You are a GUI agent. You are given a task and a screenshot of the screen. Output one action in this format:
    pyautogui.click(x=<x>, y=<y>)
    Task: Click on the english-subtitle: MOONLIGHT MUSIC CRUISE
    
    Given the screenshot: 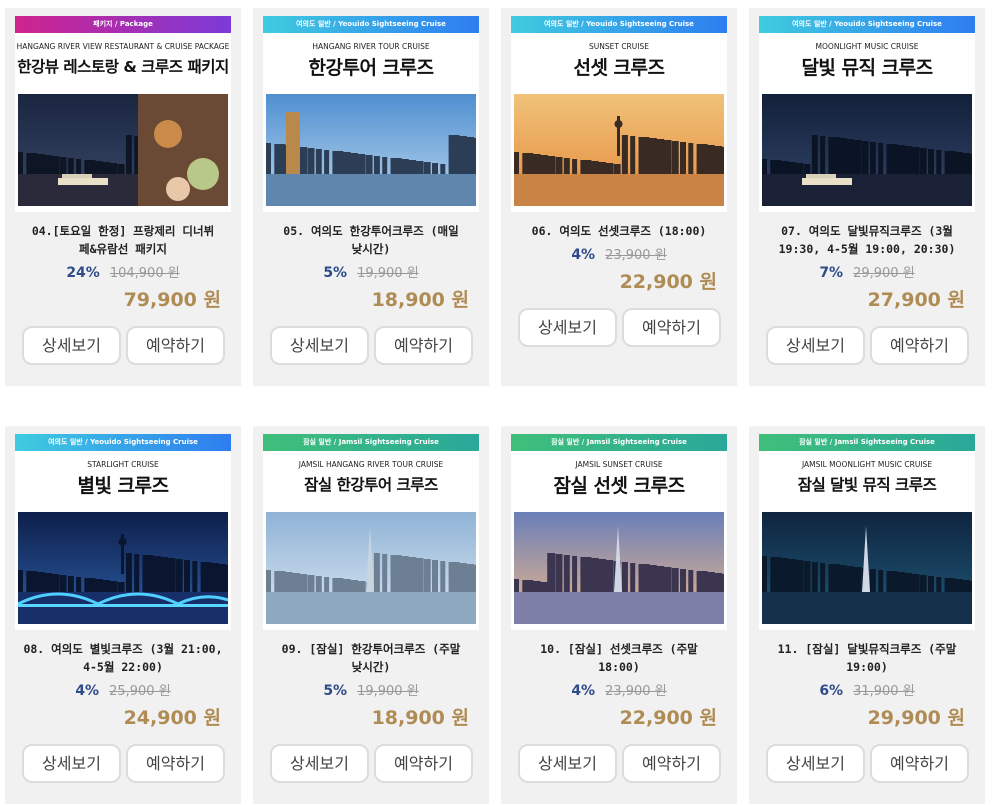 What is the action you would take?
    pyautogui.click(x=867, y=46)
    